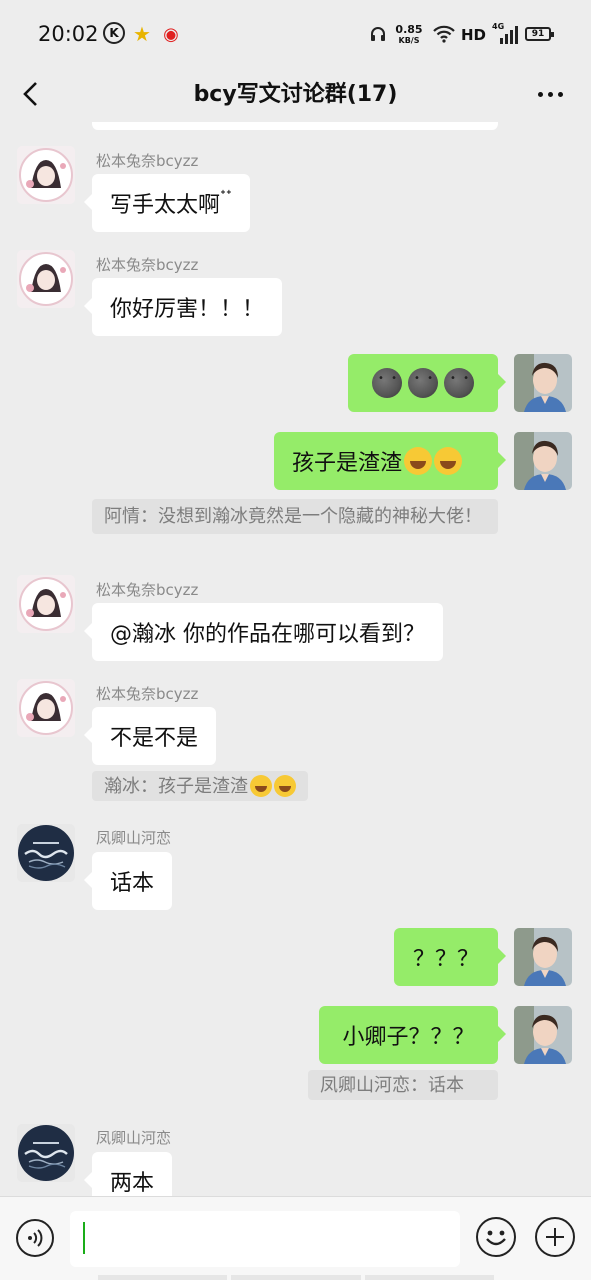 The image size is (591, 1280). I want to click on chat-header: bcy写文讨论群(17), so click(295, 94).